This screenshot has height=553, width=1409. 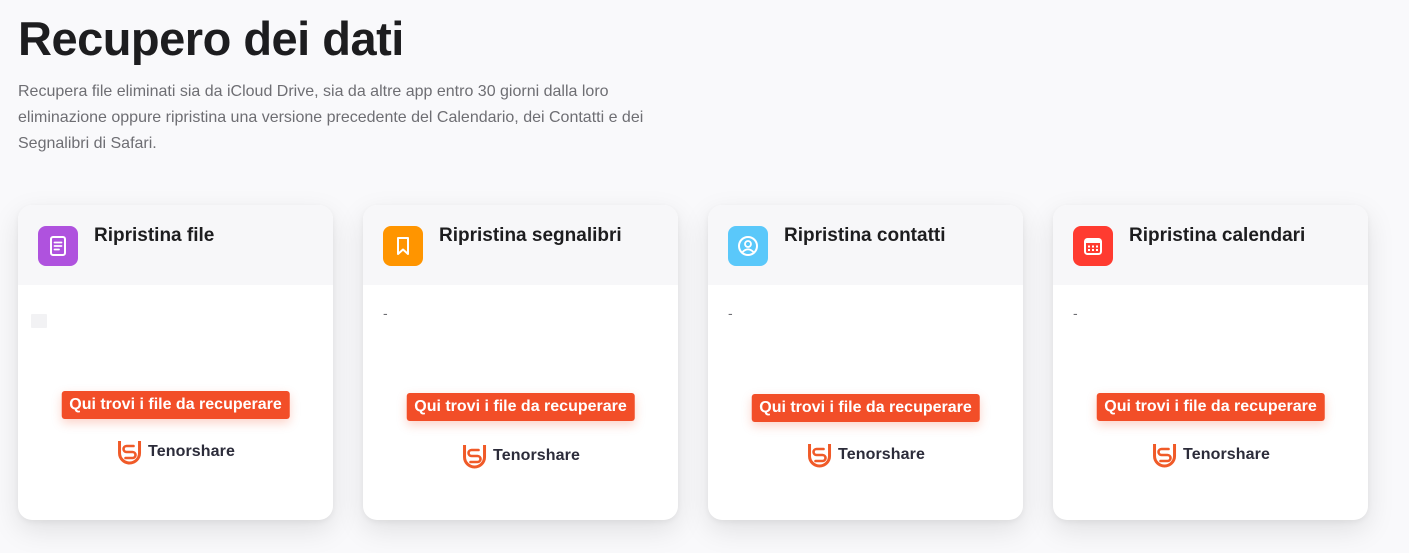 I want to click on card-title: Ripristina contatti, so click(x=865, y=235).